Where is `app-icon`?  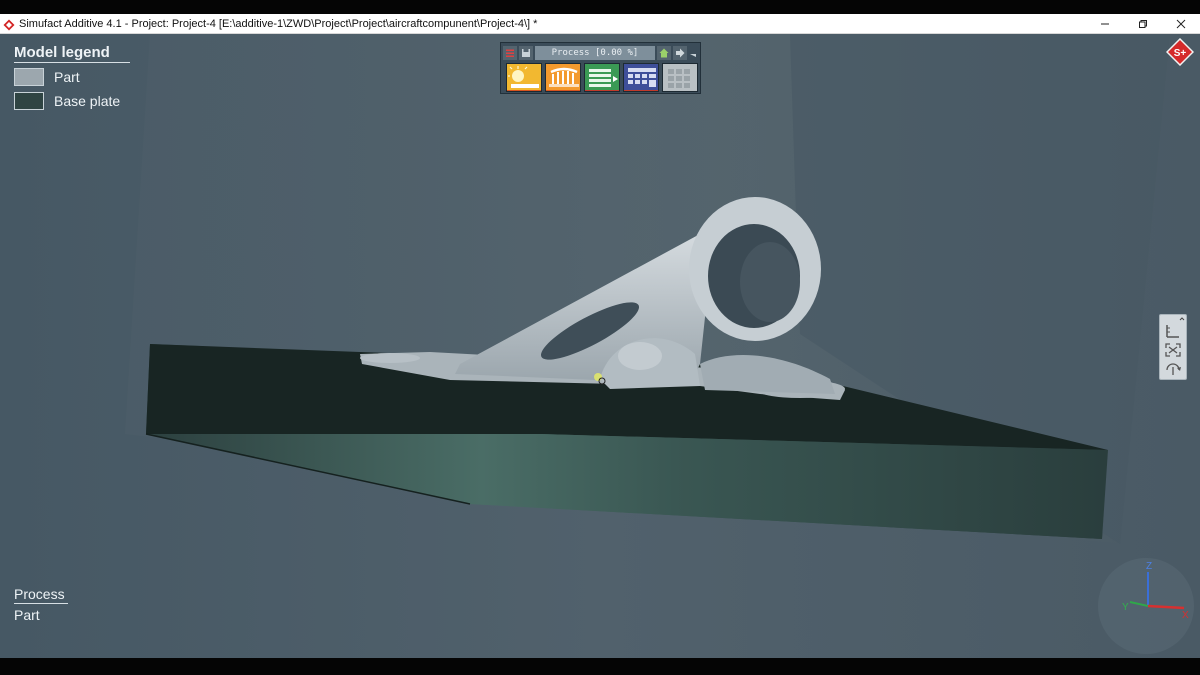
app-icon is located at coordinates (9, 24).